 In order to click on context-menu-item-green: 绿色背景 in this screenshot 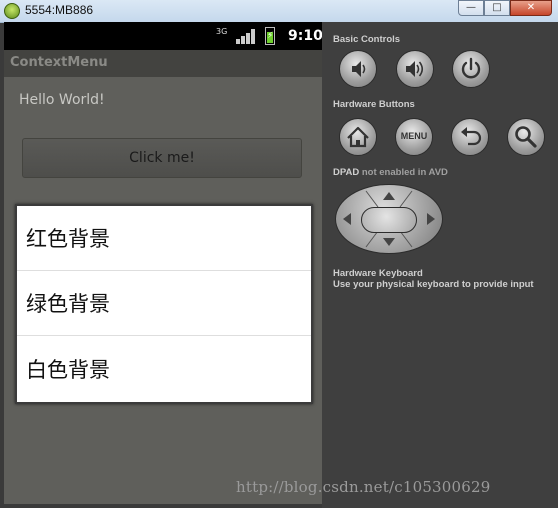, I will do `click(164, 303)`.